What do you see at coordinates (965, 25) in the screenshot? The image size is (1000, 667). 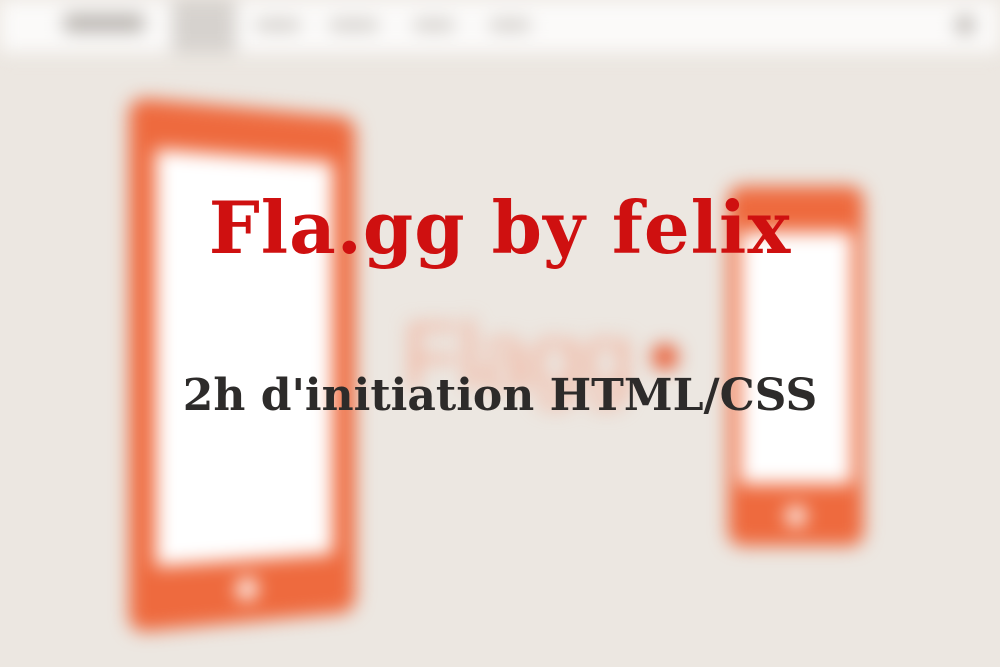 I see `blurred-user-icon` at bounding box center [965, 25].